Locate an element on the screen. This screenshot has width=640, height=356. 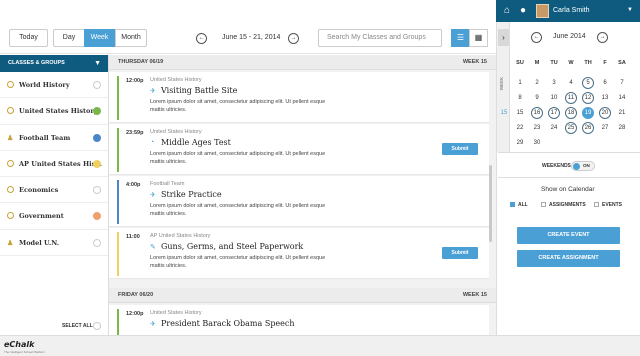
filter-option: EVENTS is located at coordinates (608, 205).